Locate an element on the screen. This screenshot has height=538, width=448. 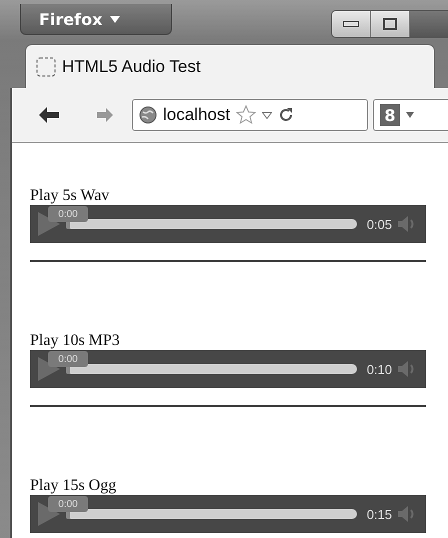
audio-player: 0:15 0:00 is located at coordinates (228, 514).